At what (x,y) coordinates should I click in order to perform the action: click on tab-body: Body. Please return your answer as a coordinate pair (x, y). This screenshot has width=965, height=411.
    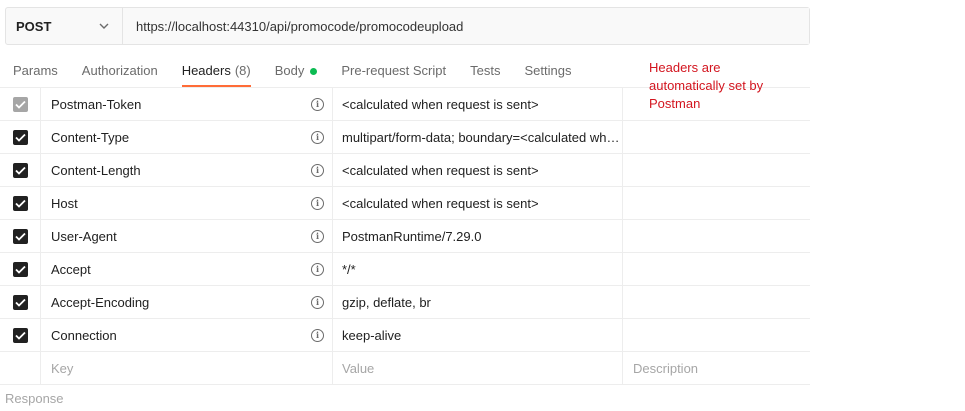
    Looking at the image, I should click on (296, 71).